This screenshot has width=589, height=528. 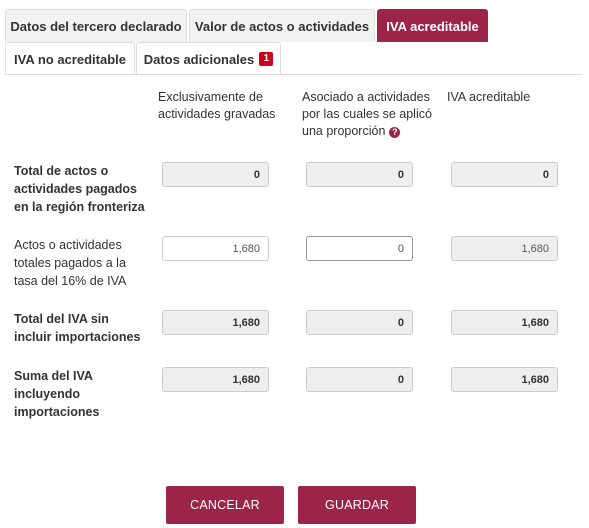 I want to click on column-header-line: actividades gravadas, so click(x=217, y=114).